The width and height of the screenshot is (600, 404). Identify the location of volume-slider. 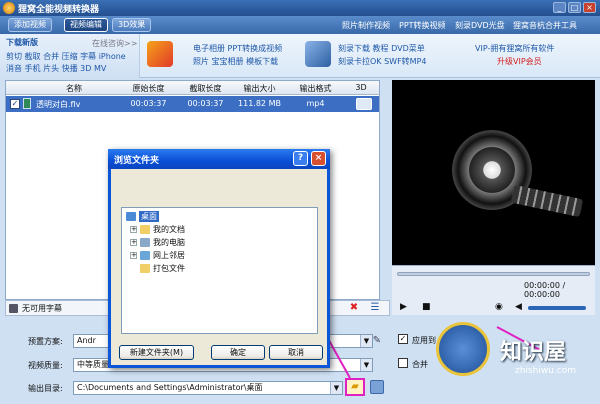
(557, 308).